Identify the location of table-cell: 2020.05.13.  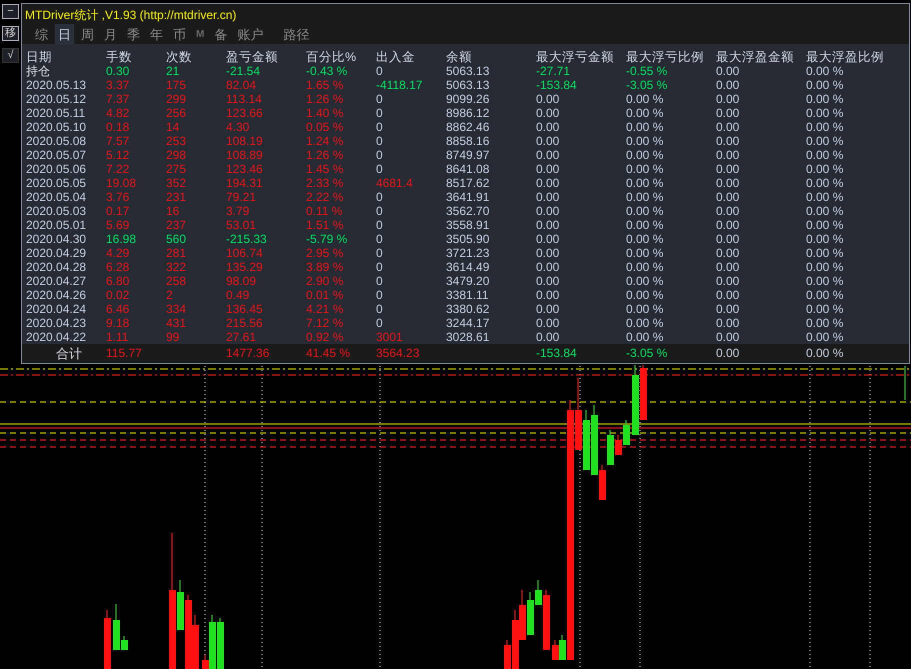
(56, 85).